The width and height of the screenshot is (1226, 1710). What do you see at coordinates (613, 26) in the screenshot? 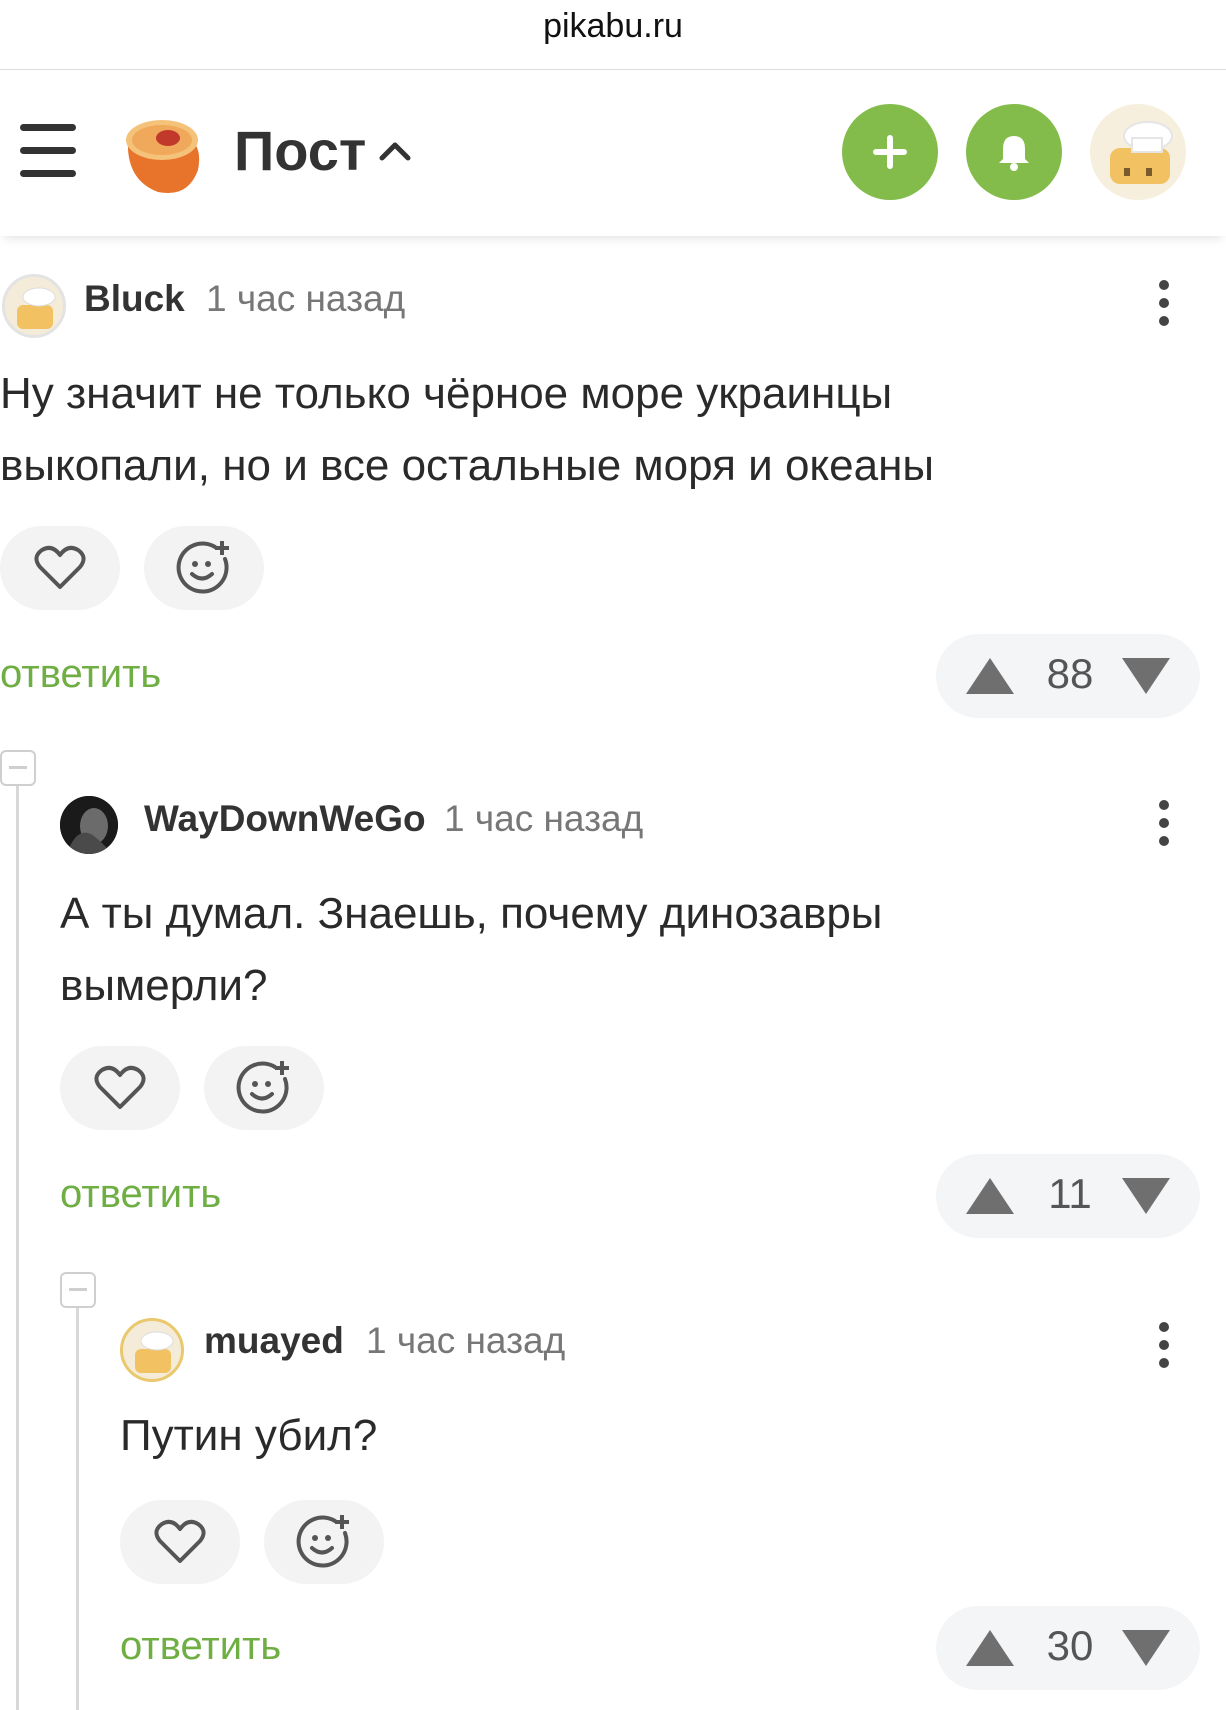
I see `url-text: pikabu.ru` at bounding box center [613, 26].